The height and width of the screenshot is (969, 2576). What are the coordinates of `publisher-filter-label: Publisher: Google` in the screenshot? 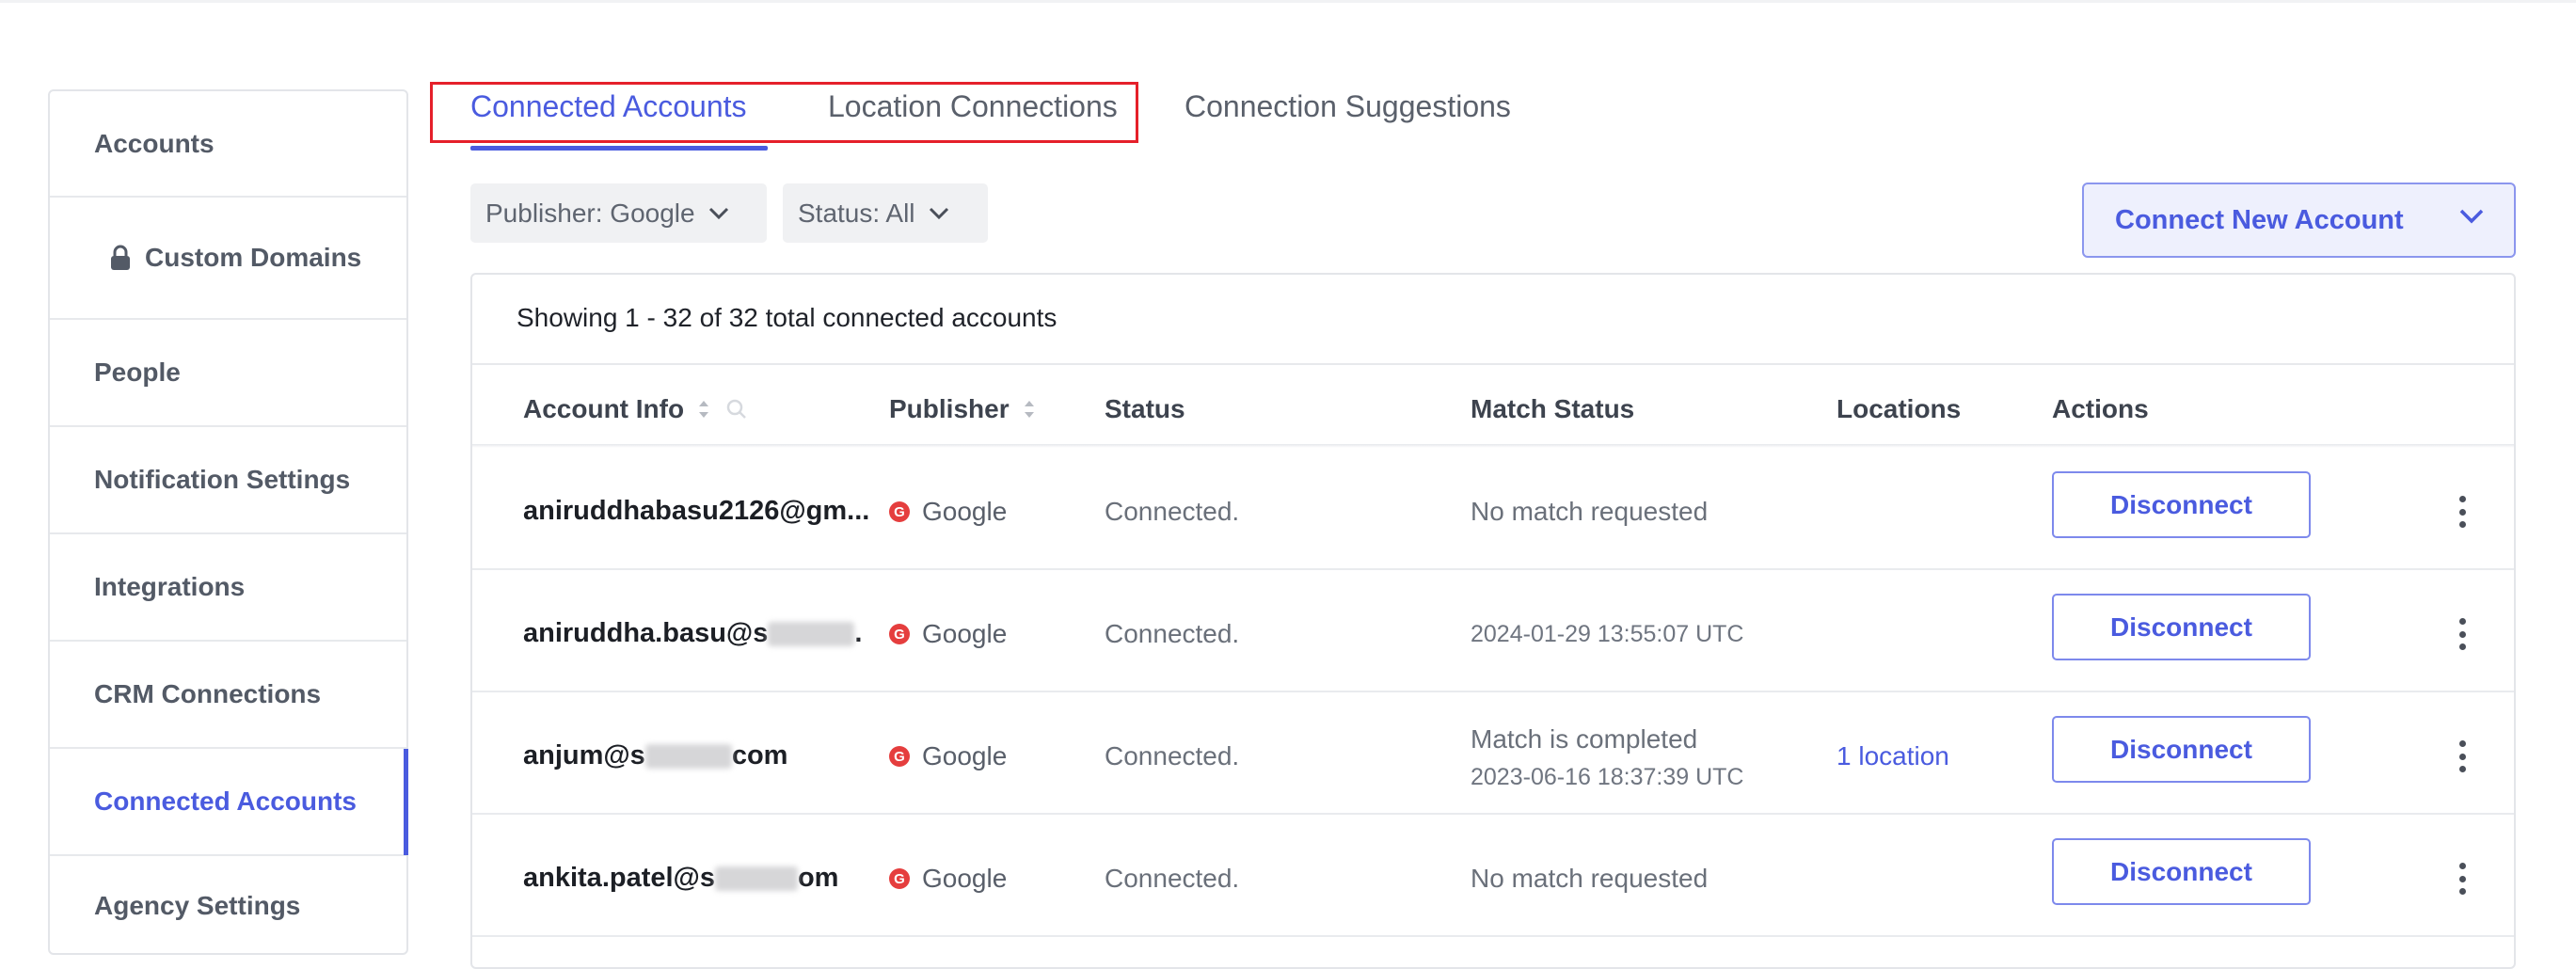 It's located at (590, 213).